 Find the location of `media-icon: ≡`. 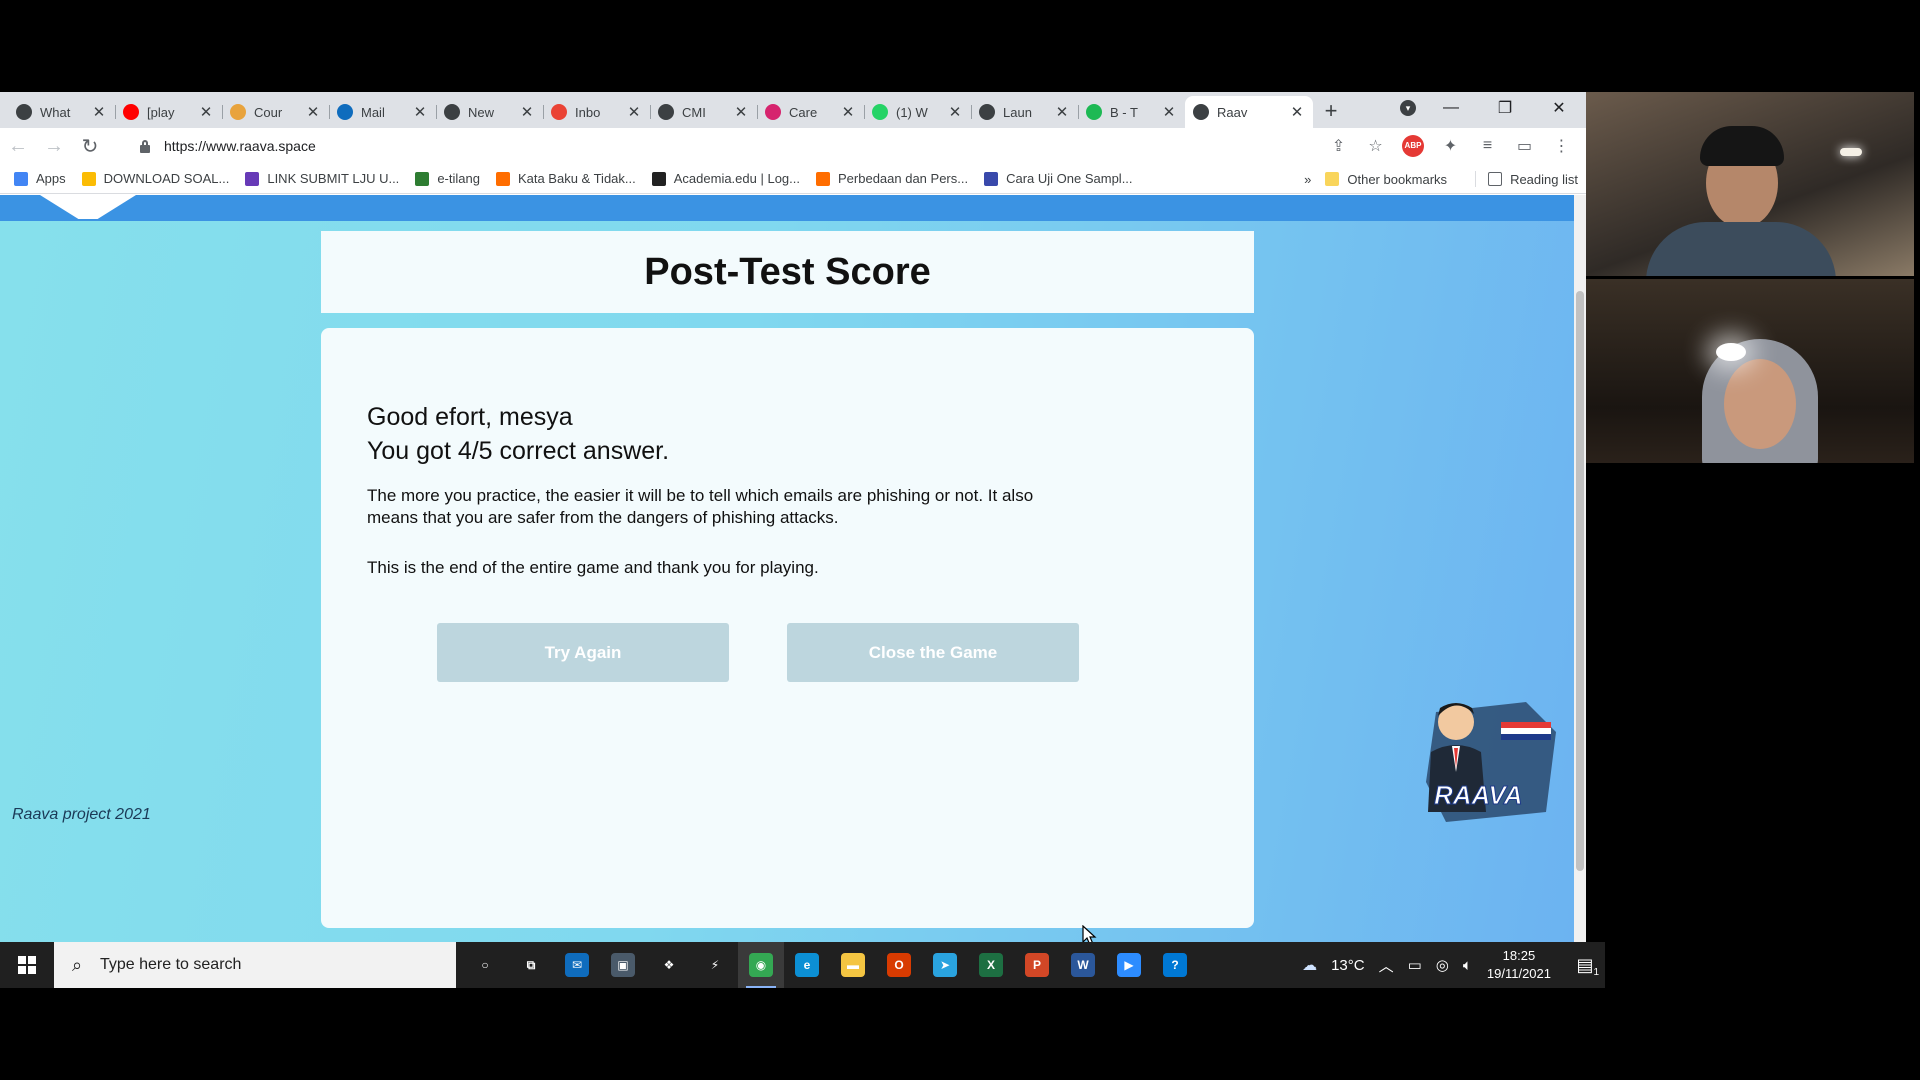

media-icon: ≡ is located at coordinates (1487, 146).